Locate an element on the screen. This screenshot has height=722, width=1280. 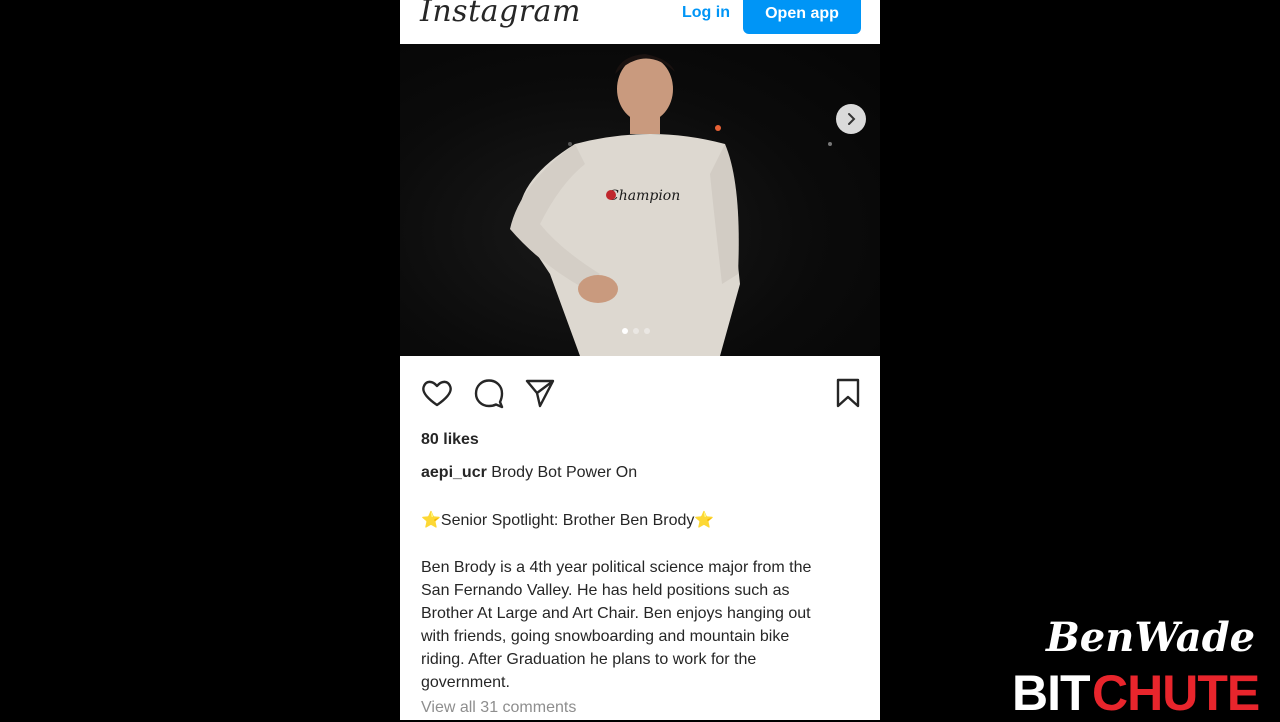
view-comments-link: View all 31 comments is located at coordinates (498, 708).